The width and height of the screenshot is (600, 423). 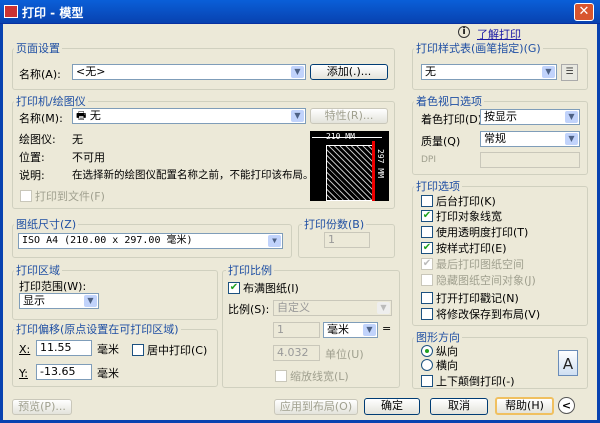 I want to click on fit-to-paper-checkbox: ✔ 布满图纸(I), so click(x=263, y=288).